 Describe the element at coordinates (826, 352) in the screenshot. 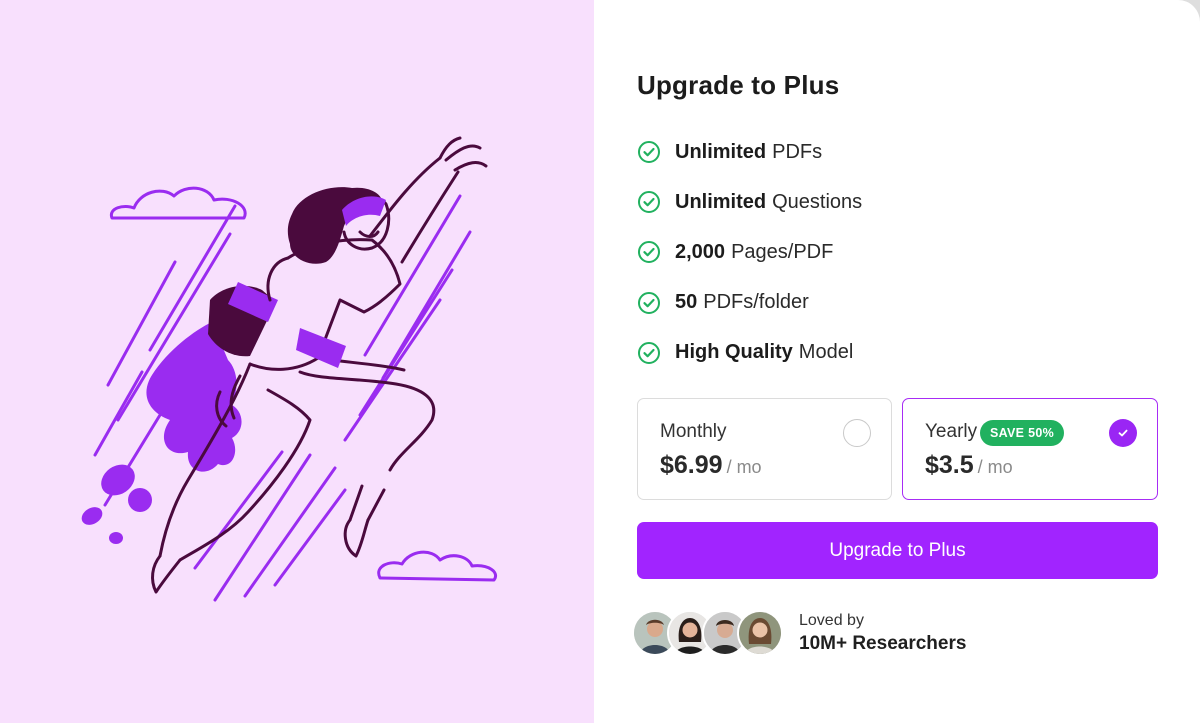

I see `feature-text: Model` at that location.